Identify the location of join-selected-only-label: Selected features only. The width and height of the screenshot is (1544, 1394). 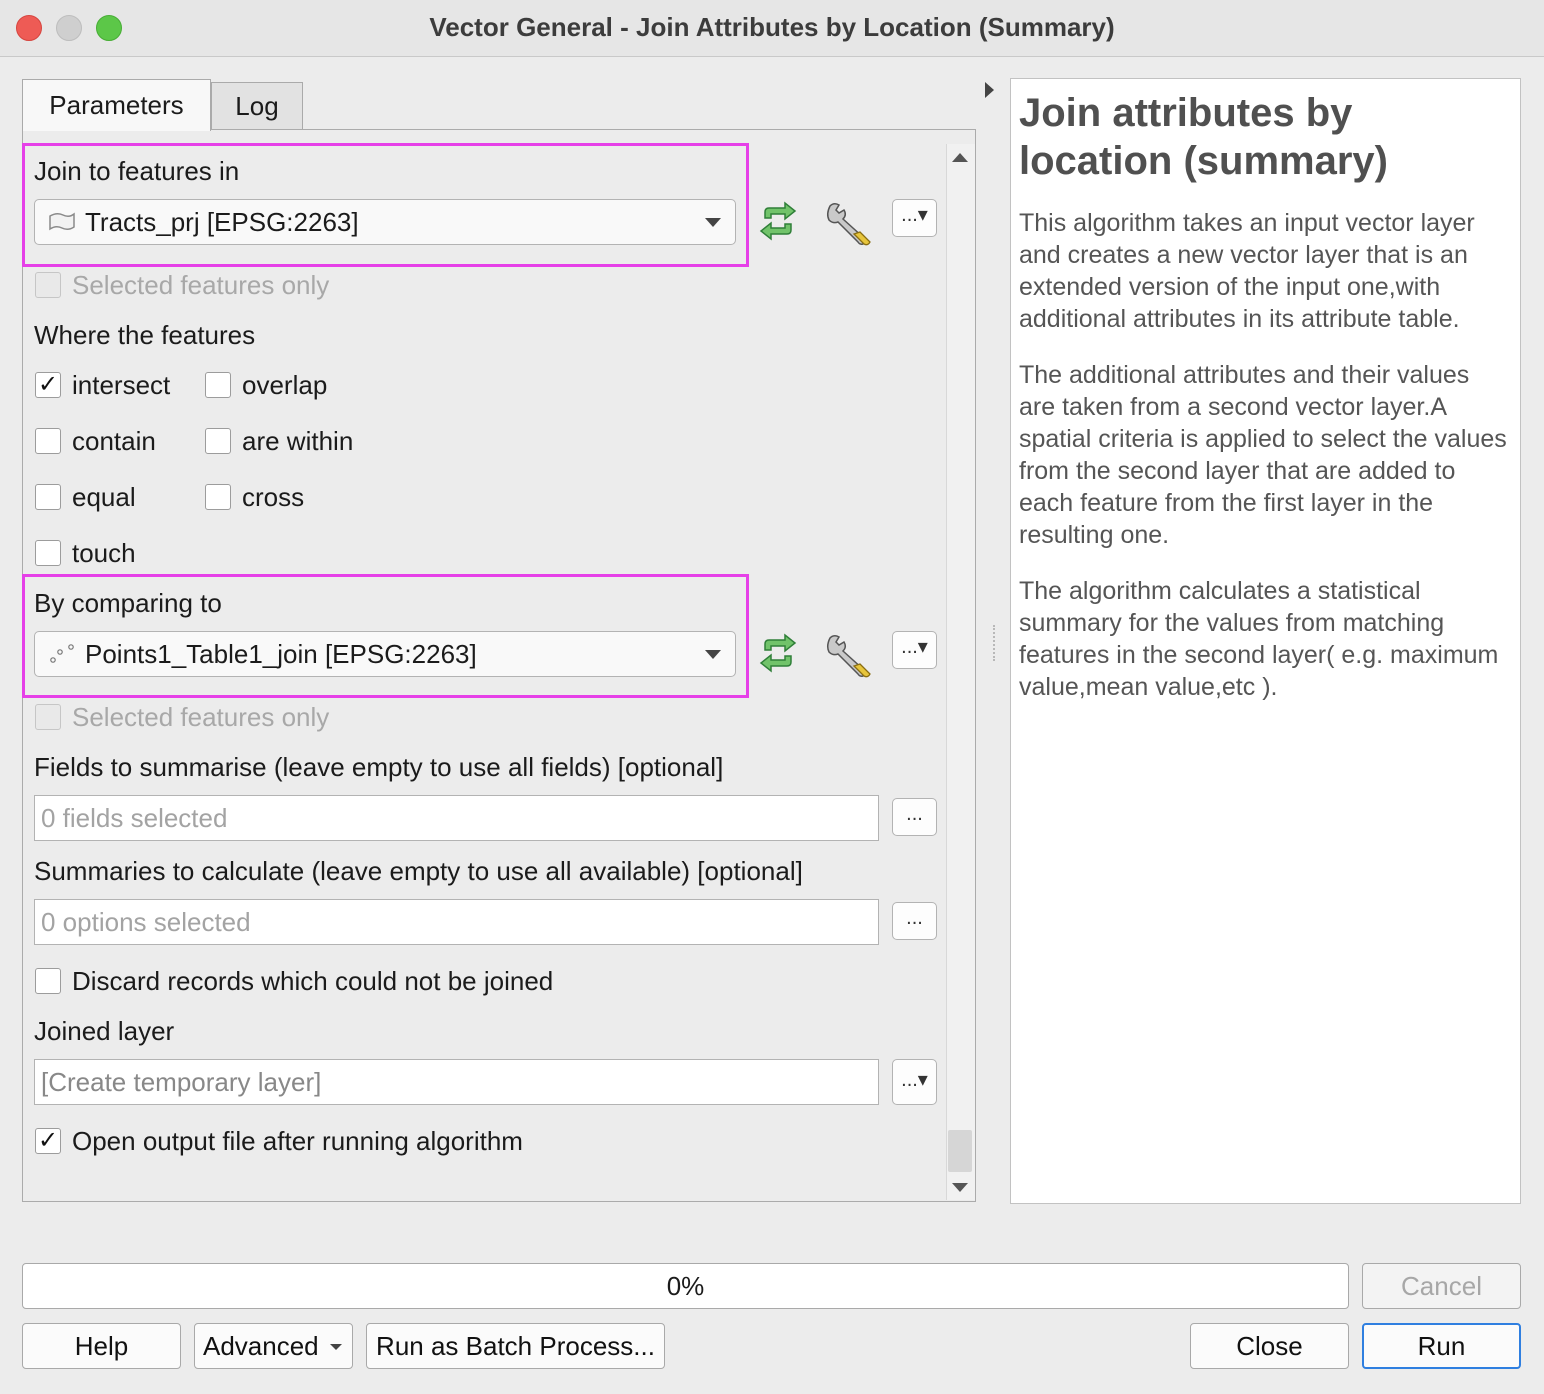
(201, 285).